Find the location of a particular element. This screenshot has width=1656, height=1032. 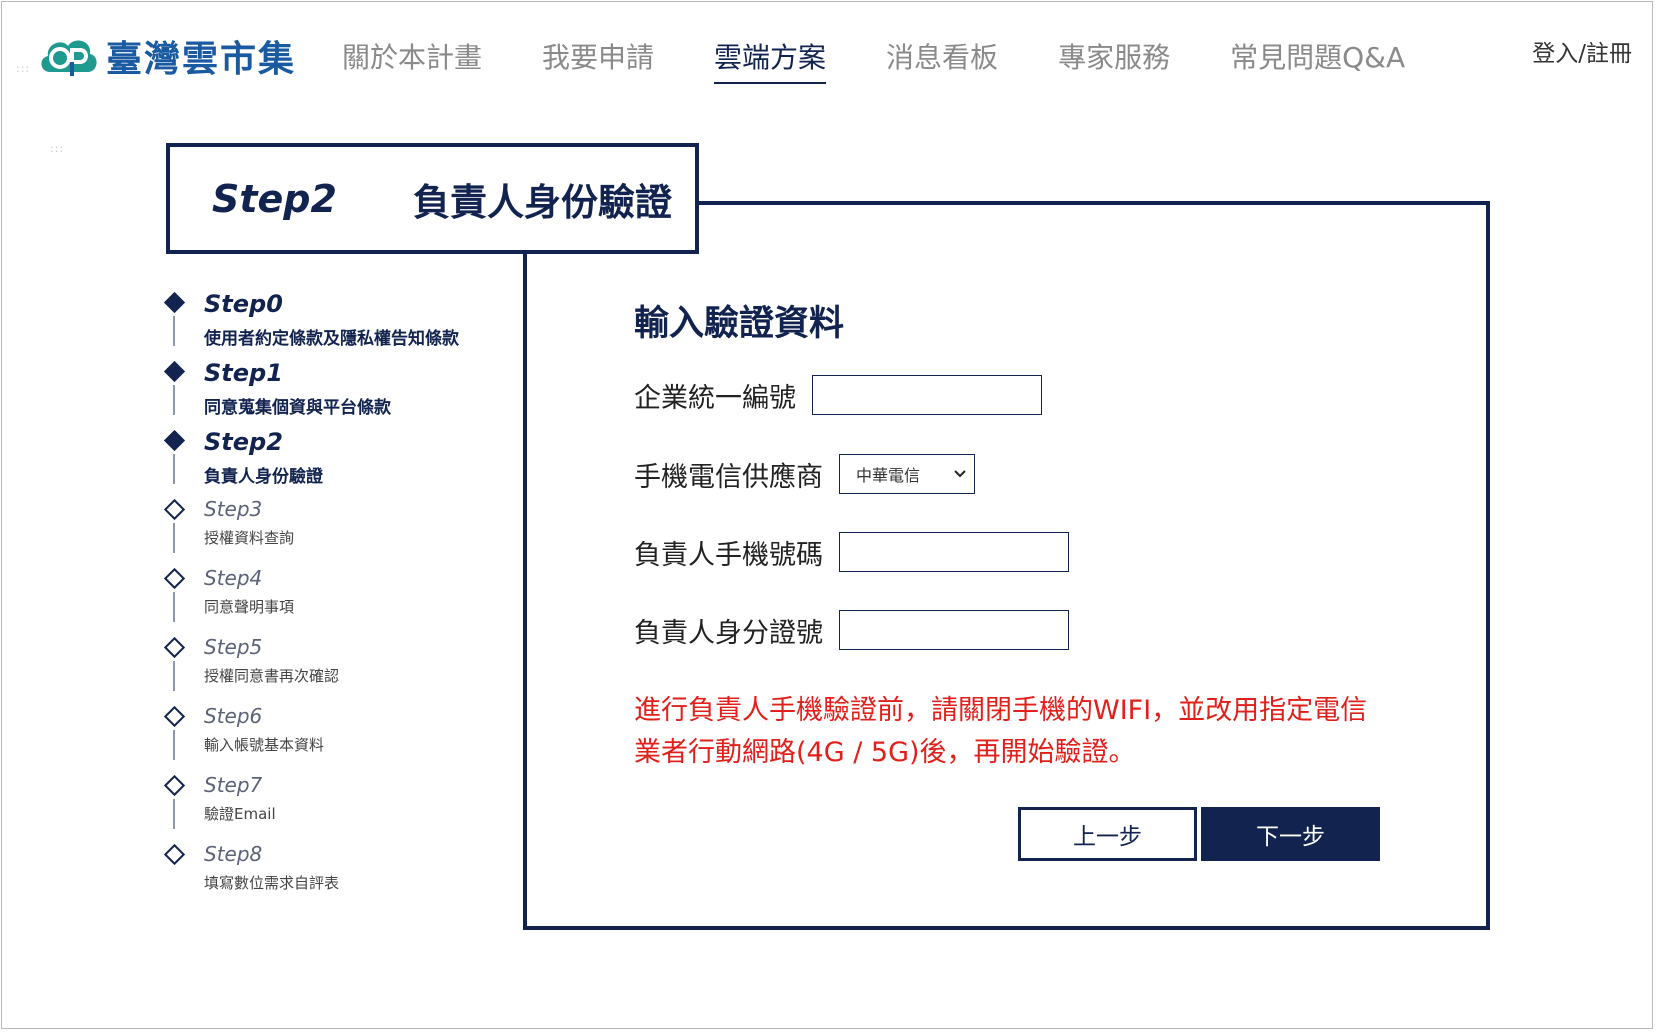

step-number: Step4 is located at coordinates (233, 578).